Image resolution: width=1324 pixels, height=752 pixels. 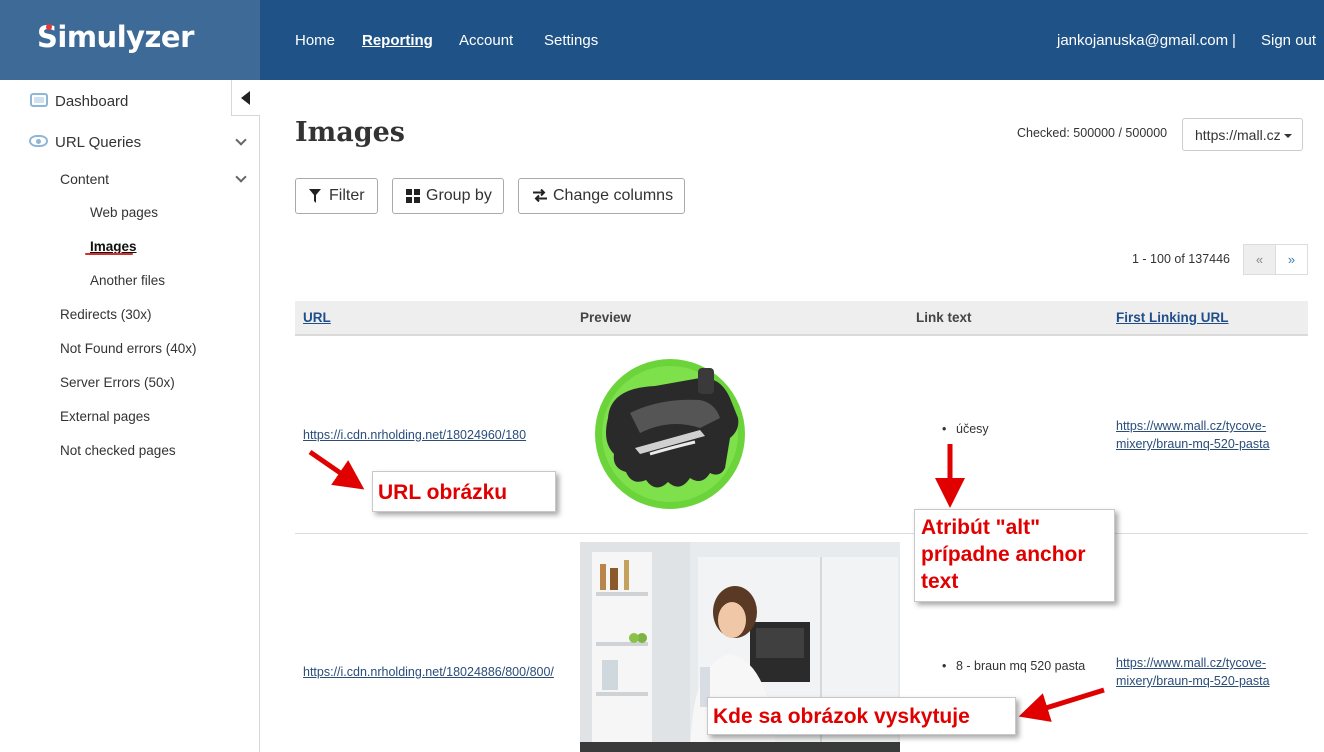 What do you see at coordinates (1061, 704) in the screenshot?
I see `arrow-to-location-callout` at bounding box center [1061, 704].